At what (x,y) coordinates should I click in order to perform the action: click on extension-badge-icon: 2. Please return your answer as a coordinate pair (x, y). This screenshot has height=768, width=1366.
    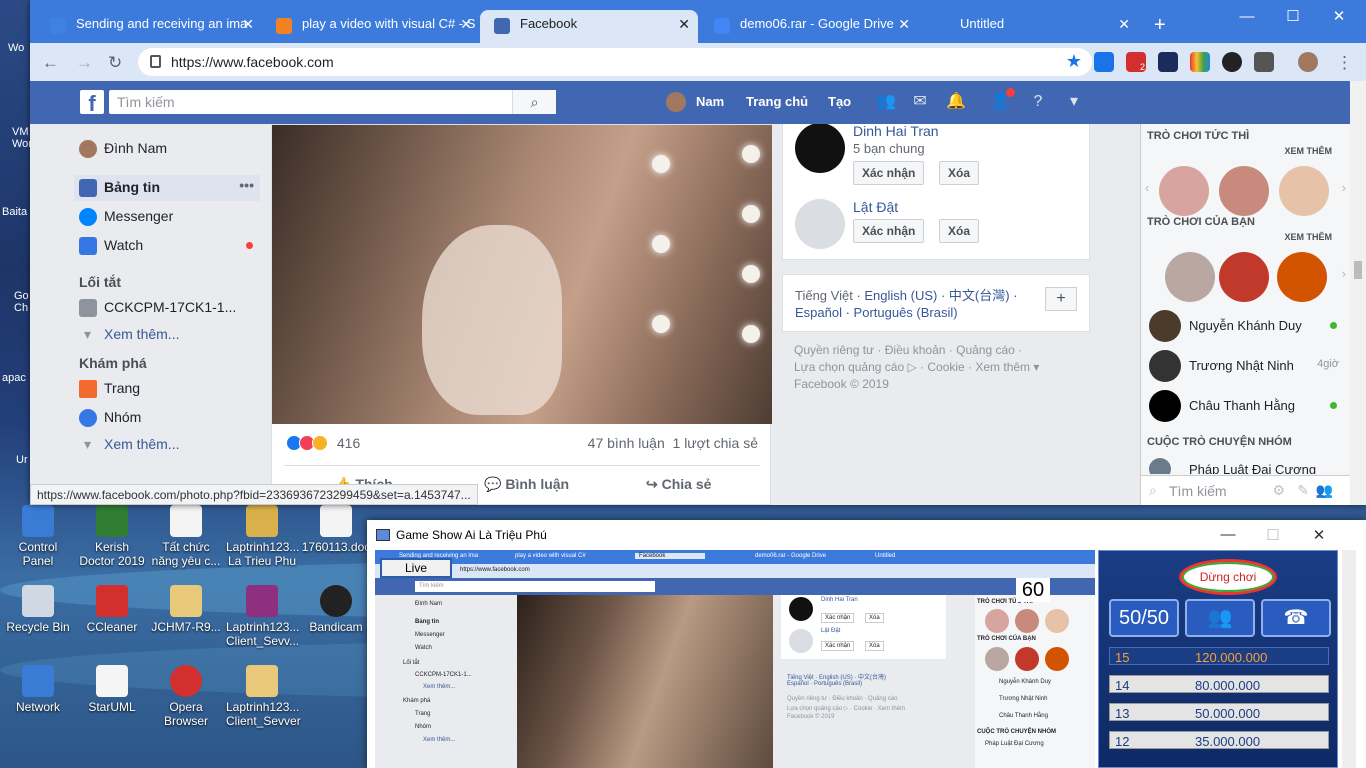
    Looking at the image, I should click on (1136, 62).